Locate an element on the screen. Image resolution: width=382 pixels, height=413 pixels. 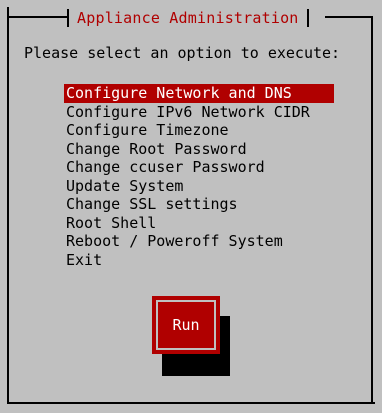
menu-item-change-root-password: Change Root Password is located at coordinates (199, 149).